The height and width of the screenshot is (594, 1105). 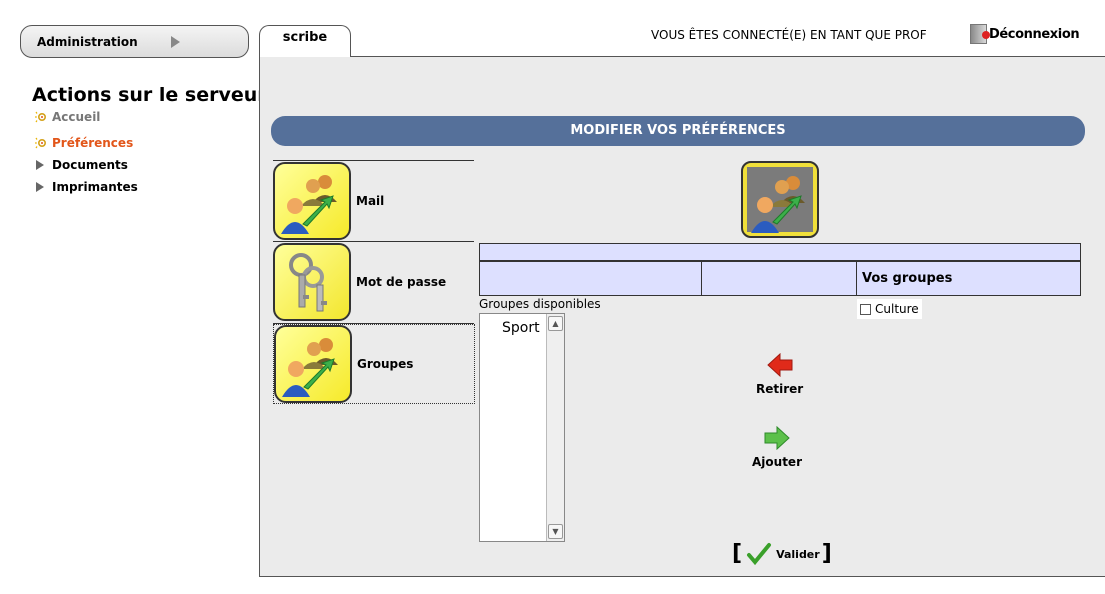 What do you see at coordinates (826, 553) in the screenshot?
I see `bracket-close: ]` at bounding box center [826, 553].